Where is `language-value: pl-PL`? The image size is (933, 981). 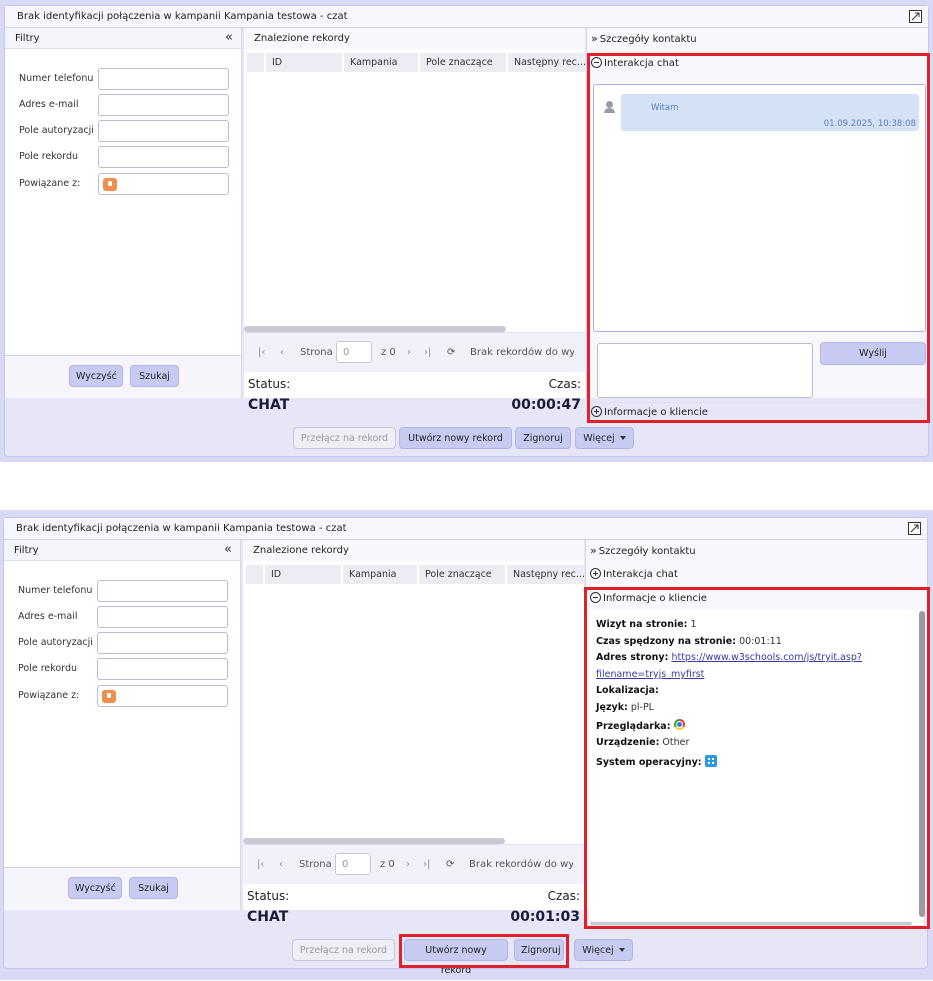
language-value: pl-PL is located at coordinates (642, 707).